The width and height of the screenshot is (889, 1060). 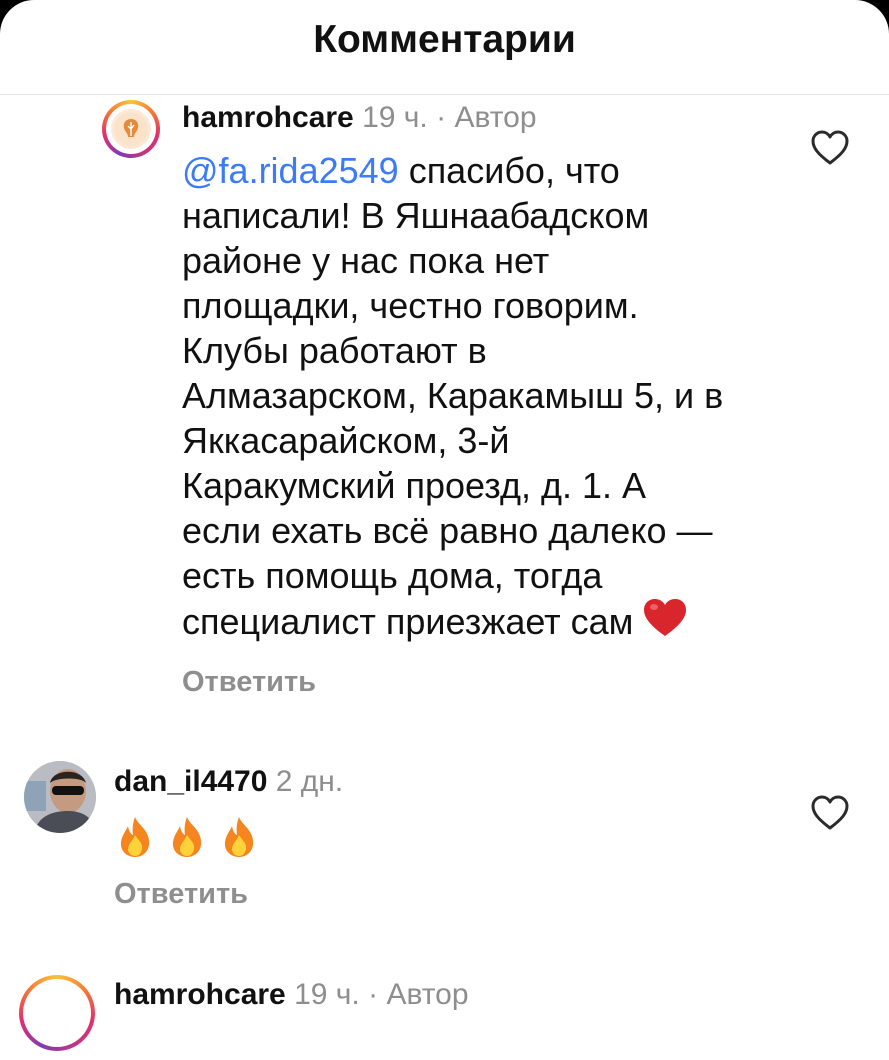 What do you see at coordinates (290, 170) in the screenshot?
I see `mention-link: @fa.rida2549` at bounding box center [290, 170].